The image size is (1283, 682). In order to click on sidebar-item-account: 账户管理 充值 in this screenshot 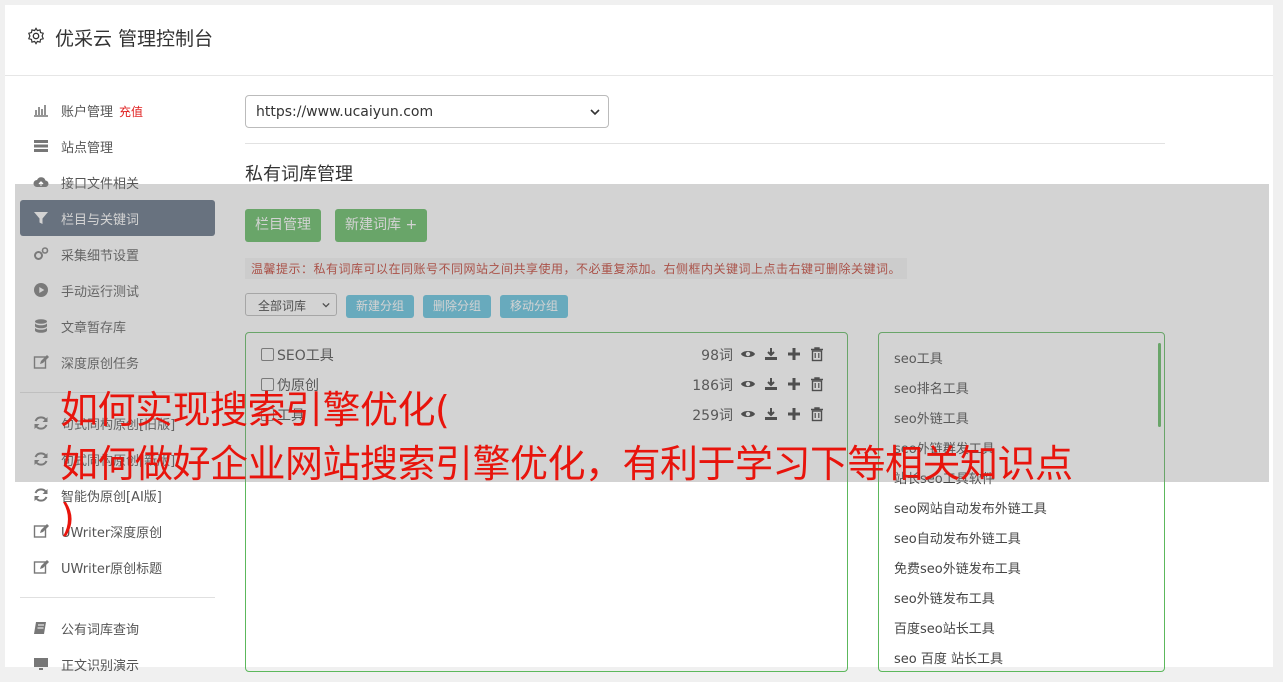, I will do `click(117, 110)`.